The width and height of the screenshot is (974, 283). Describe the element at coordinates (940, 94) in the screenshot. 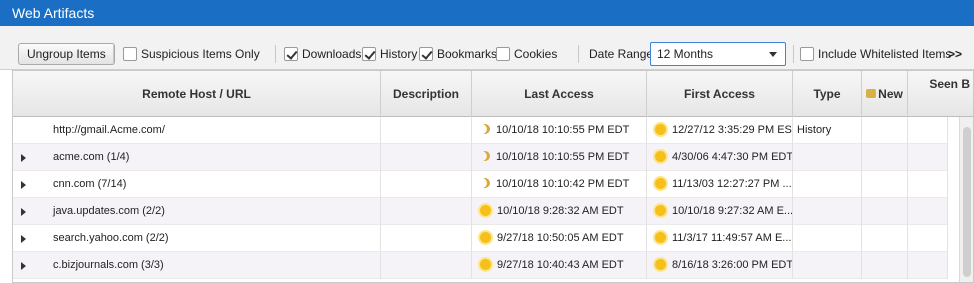

I see `column-header-seen: Seen B` at that location.